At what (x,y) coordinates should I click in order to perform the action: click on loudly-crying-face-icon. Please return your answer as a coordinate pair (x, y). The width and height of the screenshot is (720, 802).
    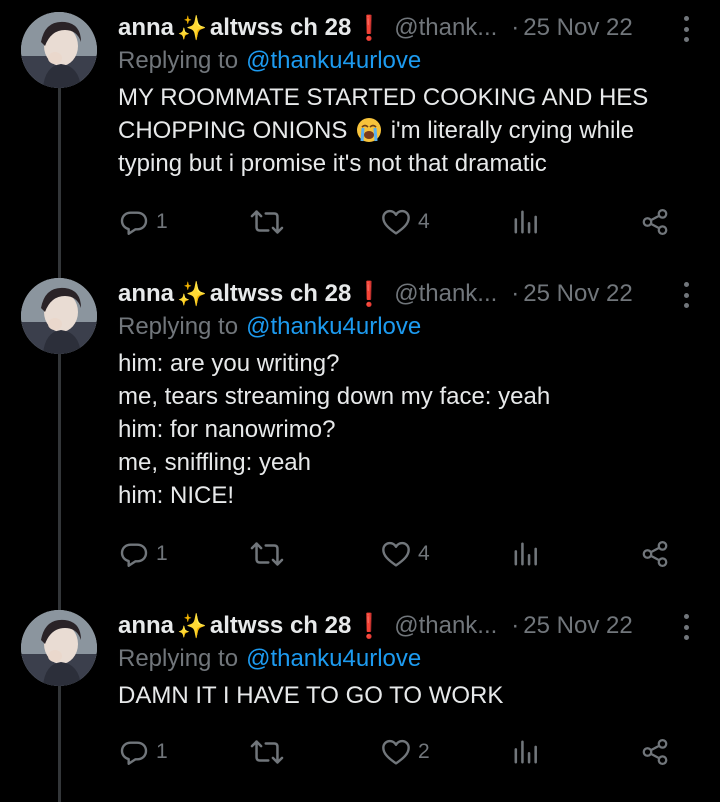
    Looking at the image, I should click on (369, 130).